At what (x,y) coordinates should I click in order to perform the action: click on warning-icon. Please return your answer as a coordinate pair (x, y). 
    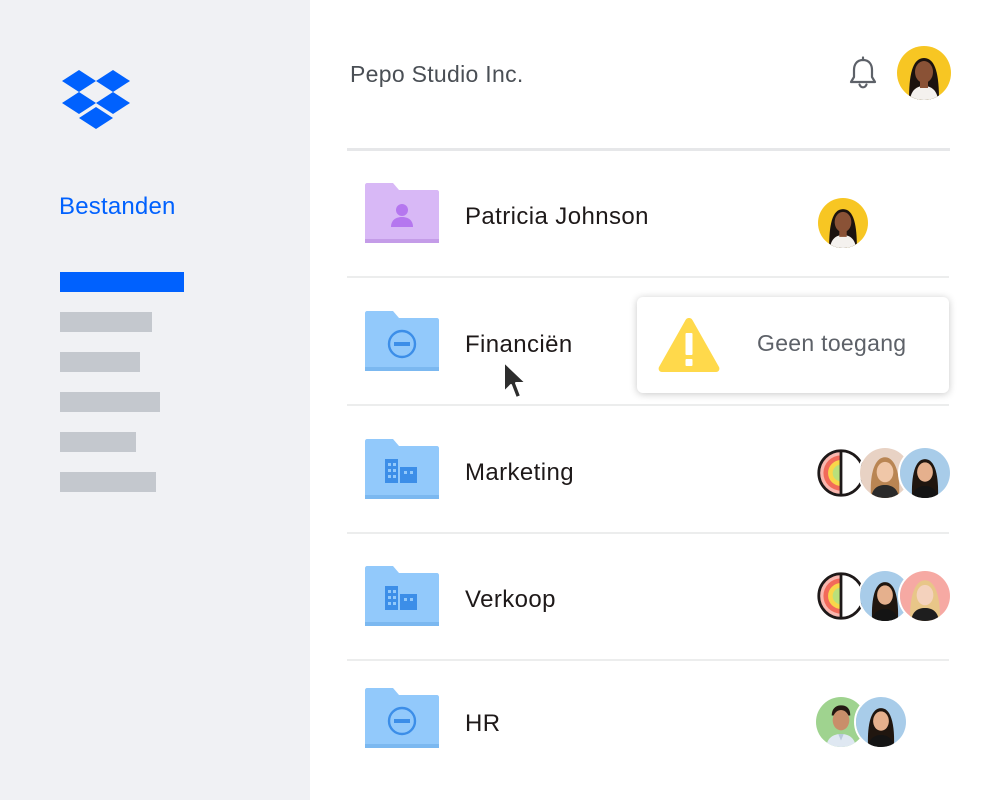
    Looking at the image, I should click on (689, 345).